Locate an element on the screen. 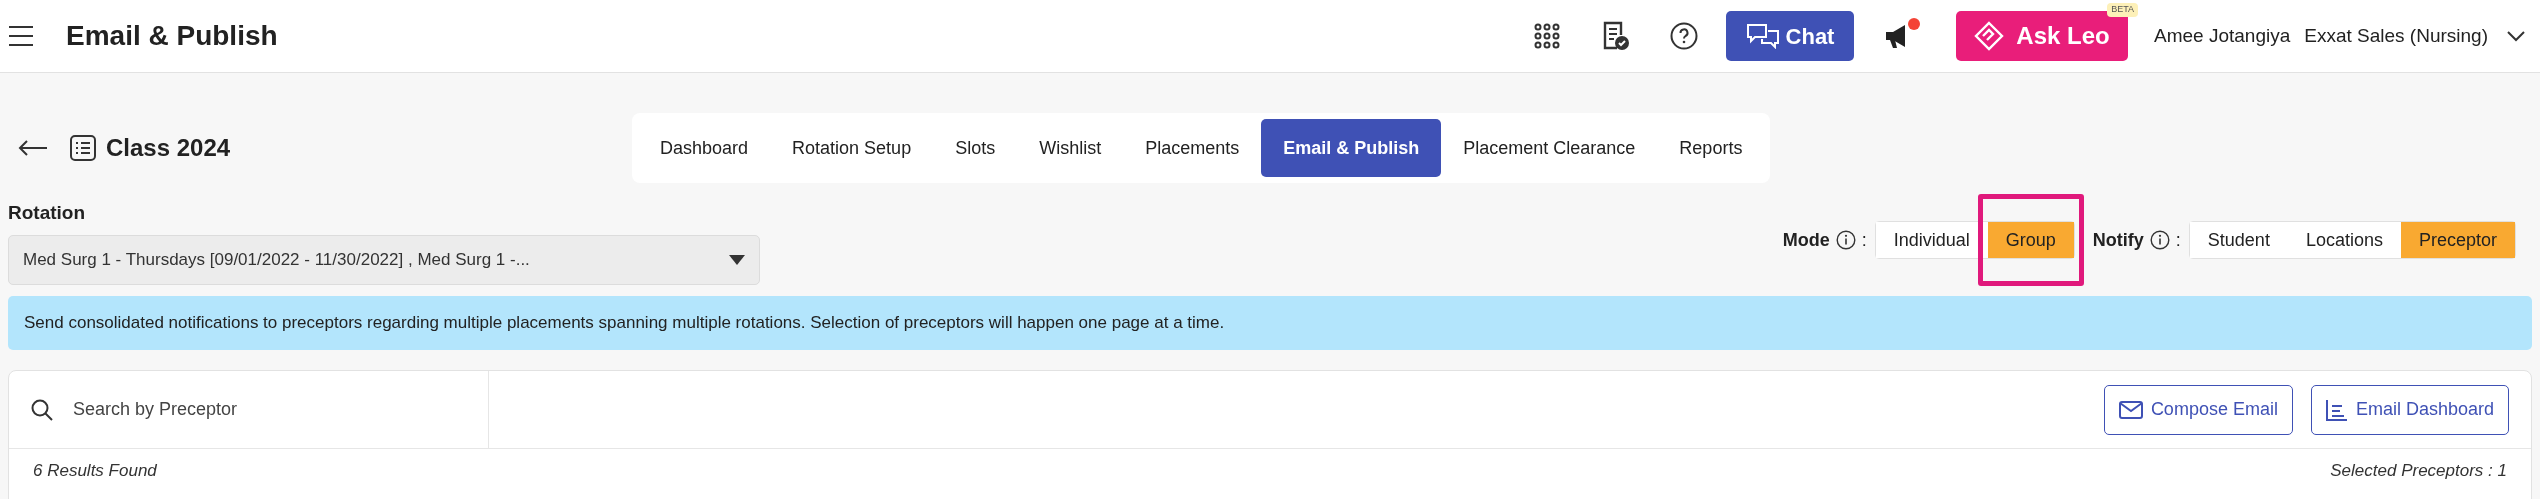 The width and height of the screenshot is (2540, 499). menu-icon is located at coordinates (21, 36).